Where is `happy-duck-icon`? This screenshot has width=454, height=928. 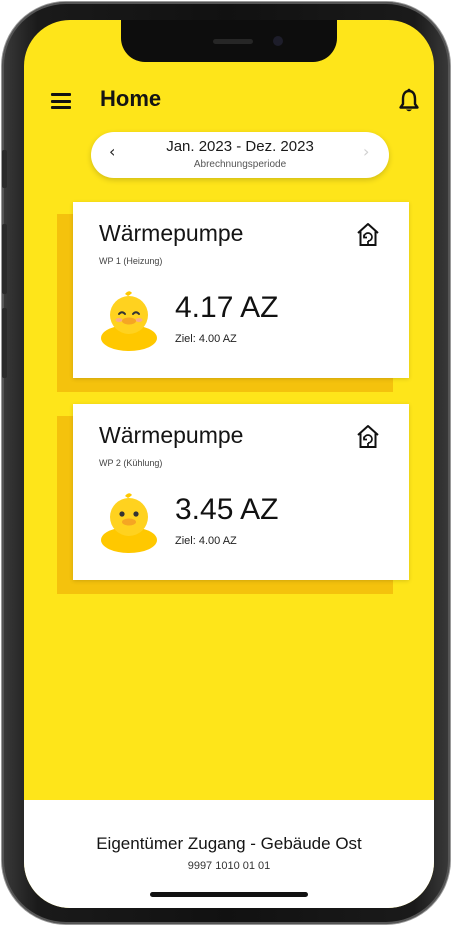
happy-duck-icon is located at coordinates (129, 321).